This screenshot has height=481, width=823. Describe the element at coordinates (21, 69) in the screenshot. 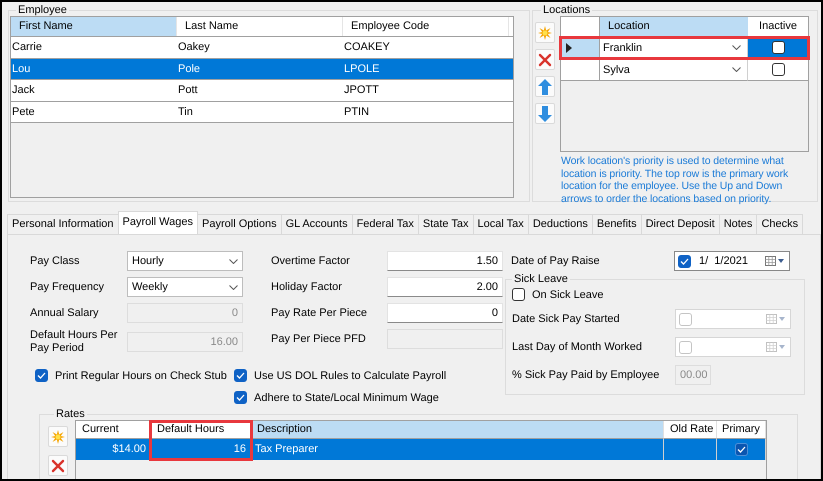

I see `table-cell-text: Lou` at that location.